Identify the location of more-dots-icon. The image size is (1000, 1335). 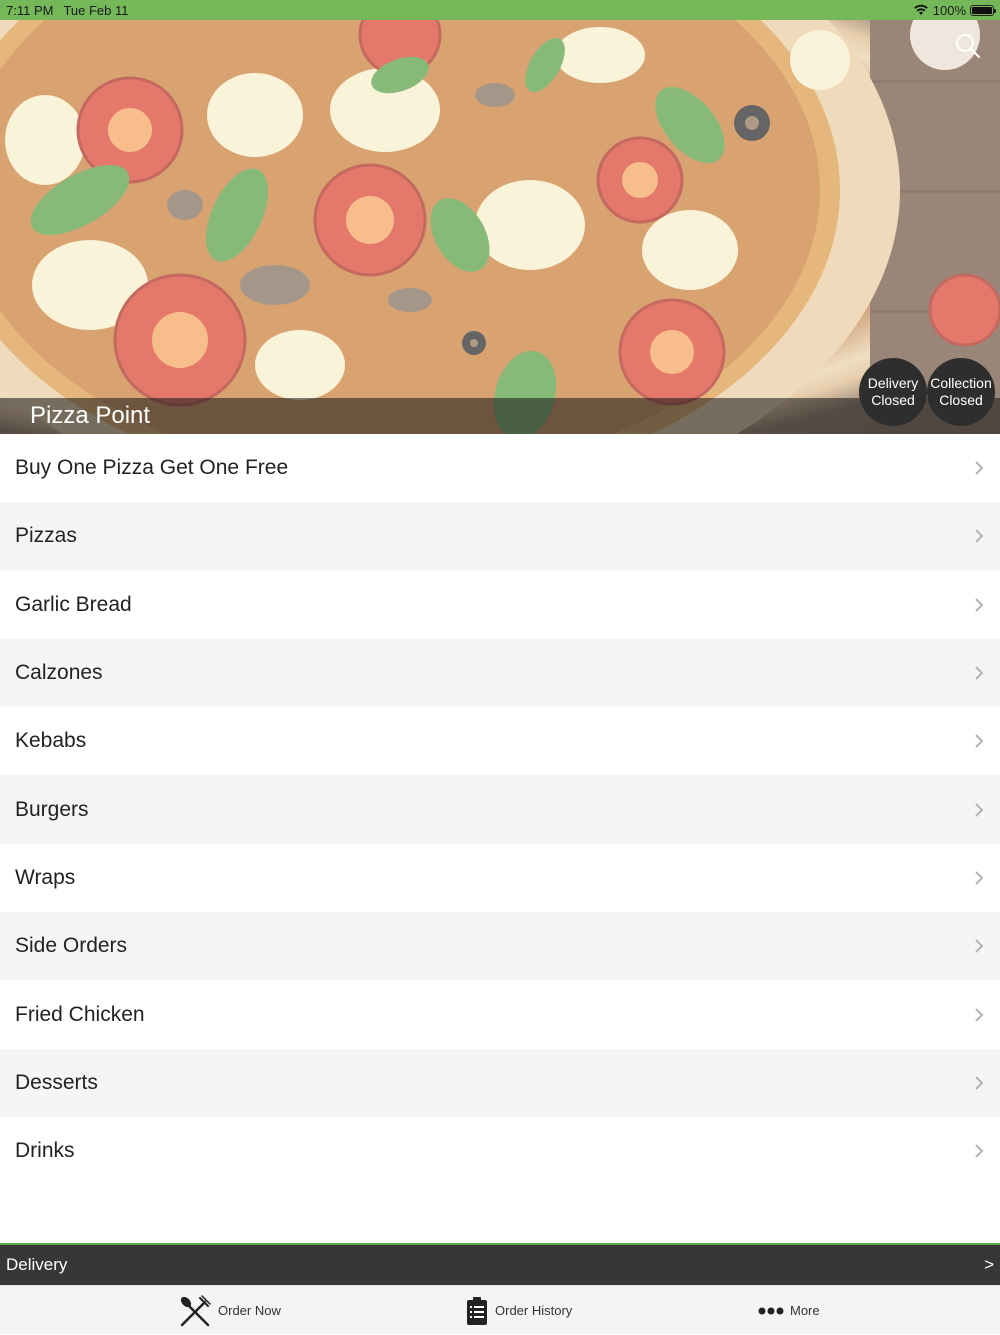
(771, 1310).